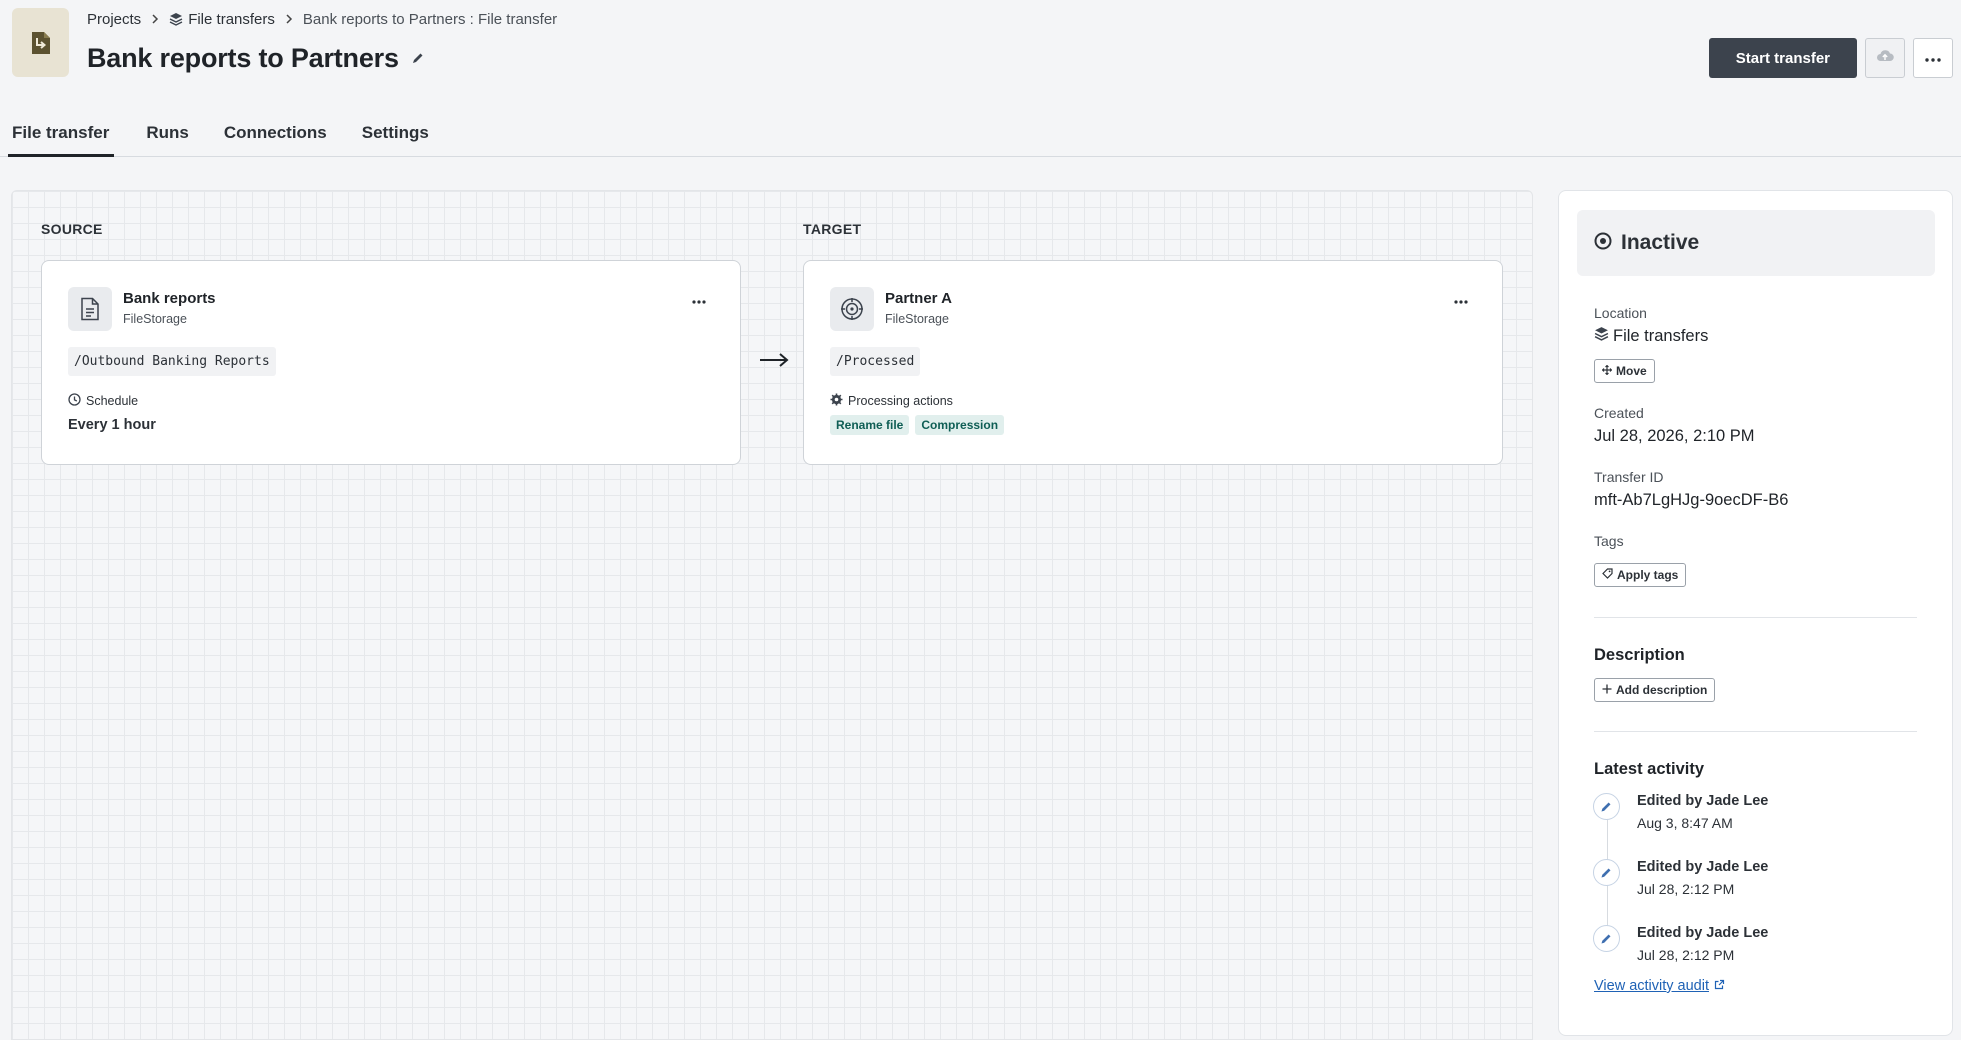  What do you see at coordinates (72, 229) in the screenshot?
I see `source-section-label: SOURCE` at bounding box center [72, 229].